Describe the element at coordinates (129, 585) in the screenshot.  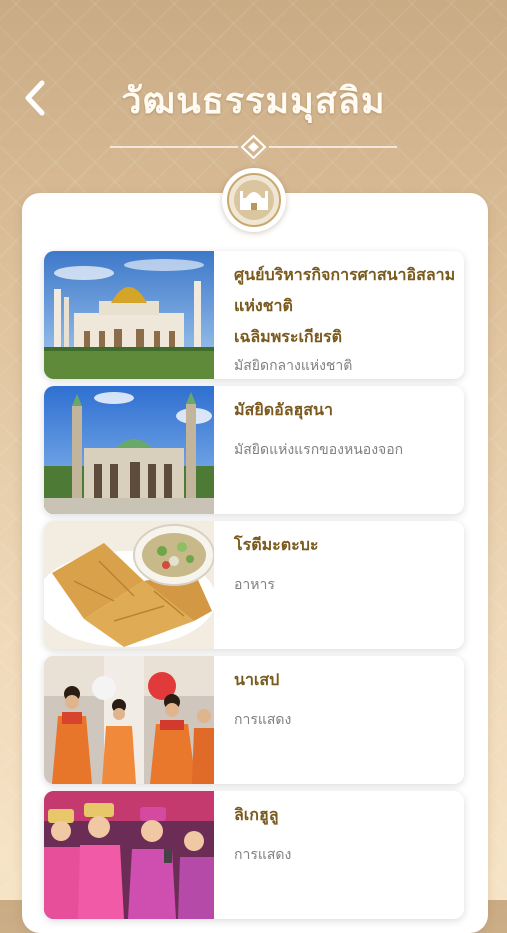
I see `roti-mataba-food-image` at that location.